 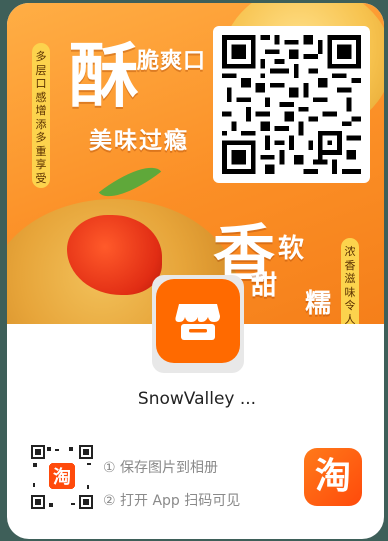 What do you see at coordinates (264, 286) in the screenshot?
I see `headline2-b: 甜` at bounding box center [264, 286].